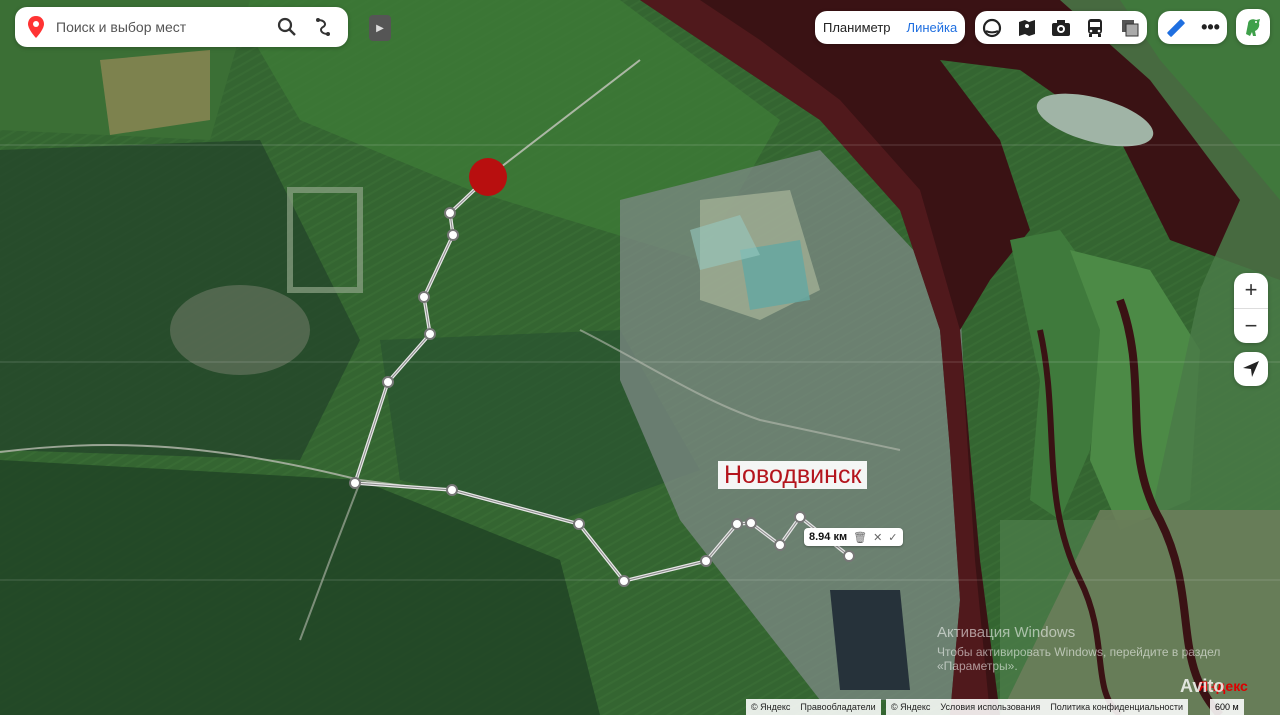  Describe the element at coordinates (992, 28) in the screenshot. I see `panorama-icon` at that location.